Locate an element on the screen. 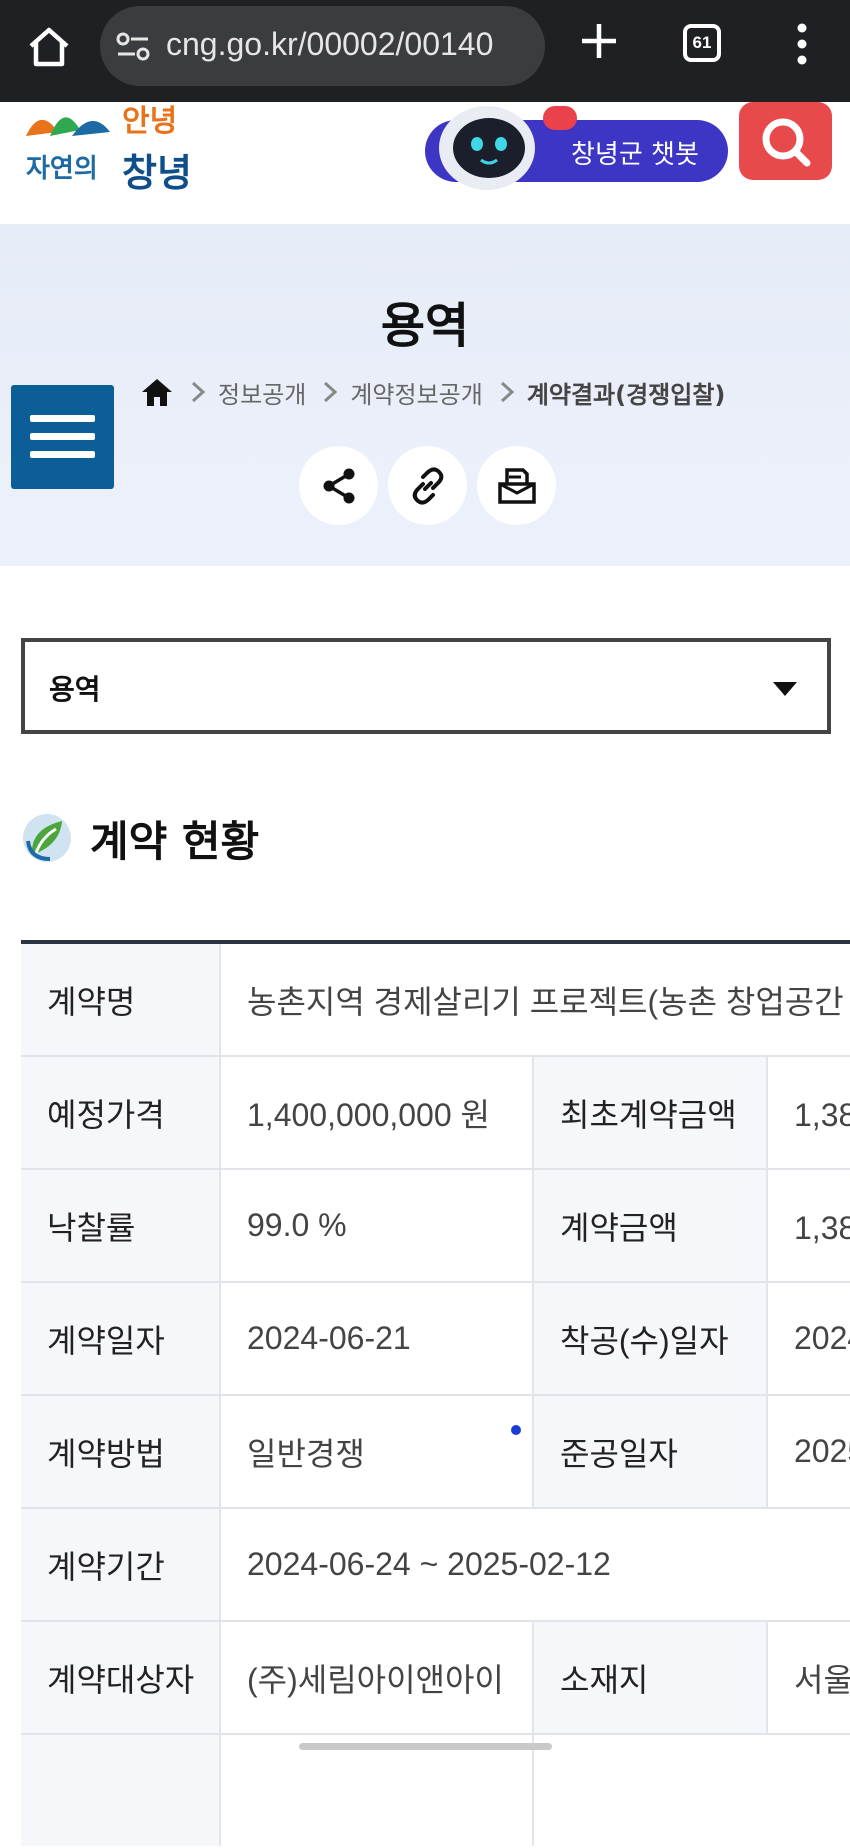  link-icon is located at coordinates (428, 486).